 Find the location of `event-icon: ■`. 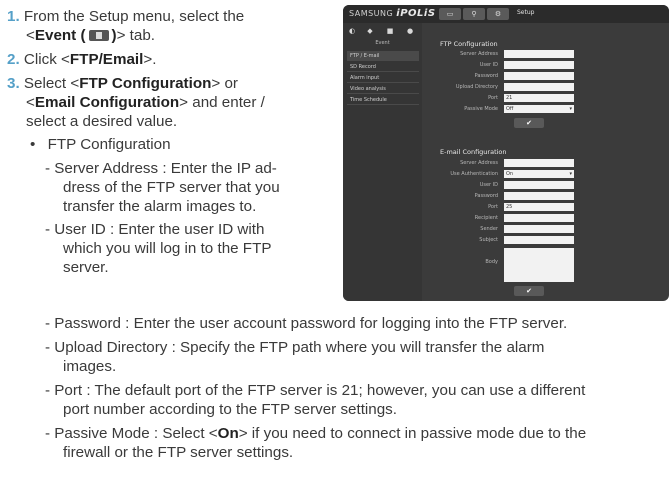

event-icon: ■ is located at coordinates (390, 31).